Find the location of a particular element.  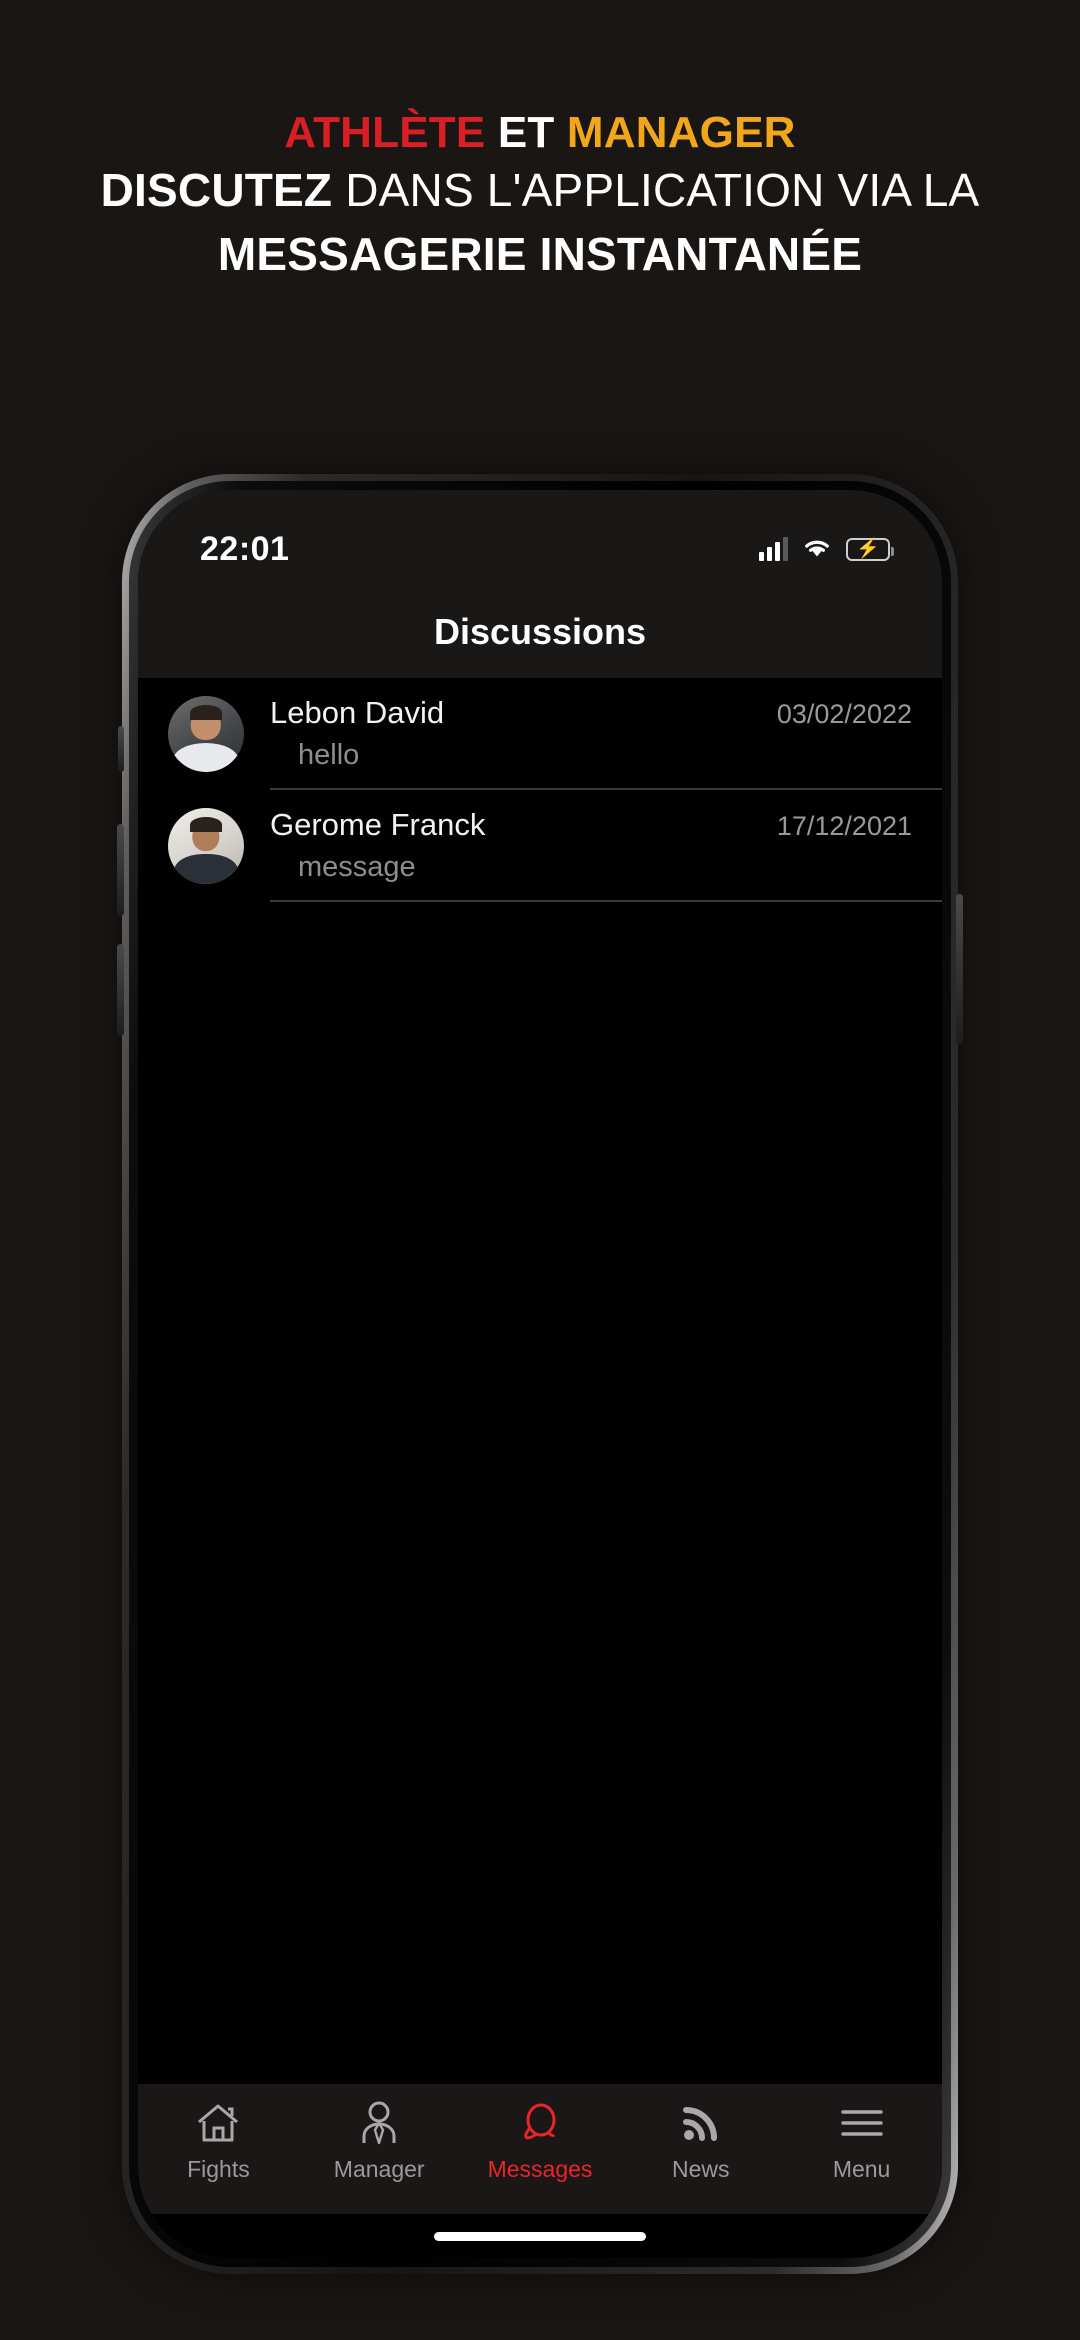

tab-label: News is located at coordinates (701, 2169).